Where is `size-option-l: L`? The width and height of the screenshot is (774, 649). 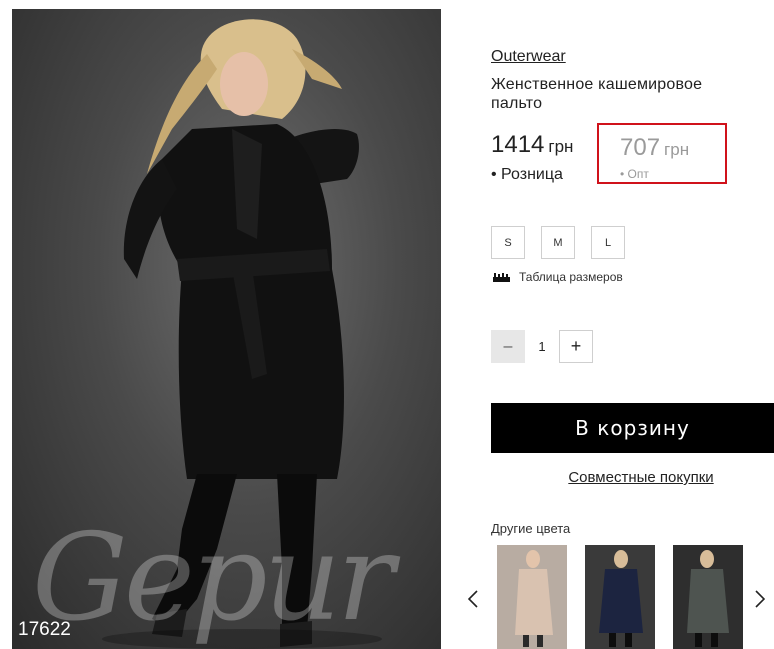
size-option-l: L is located at coordinates (608, 242).